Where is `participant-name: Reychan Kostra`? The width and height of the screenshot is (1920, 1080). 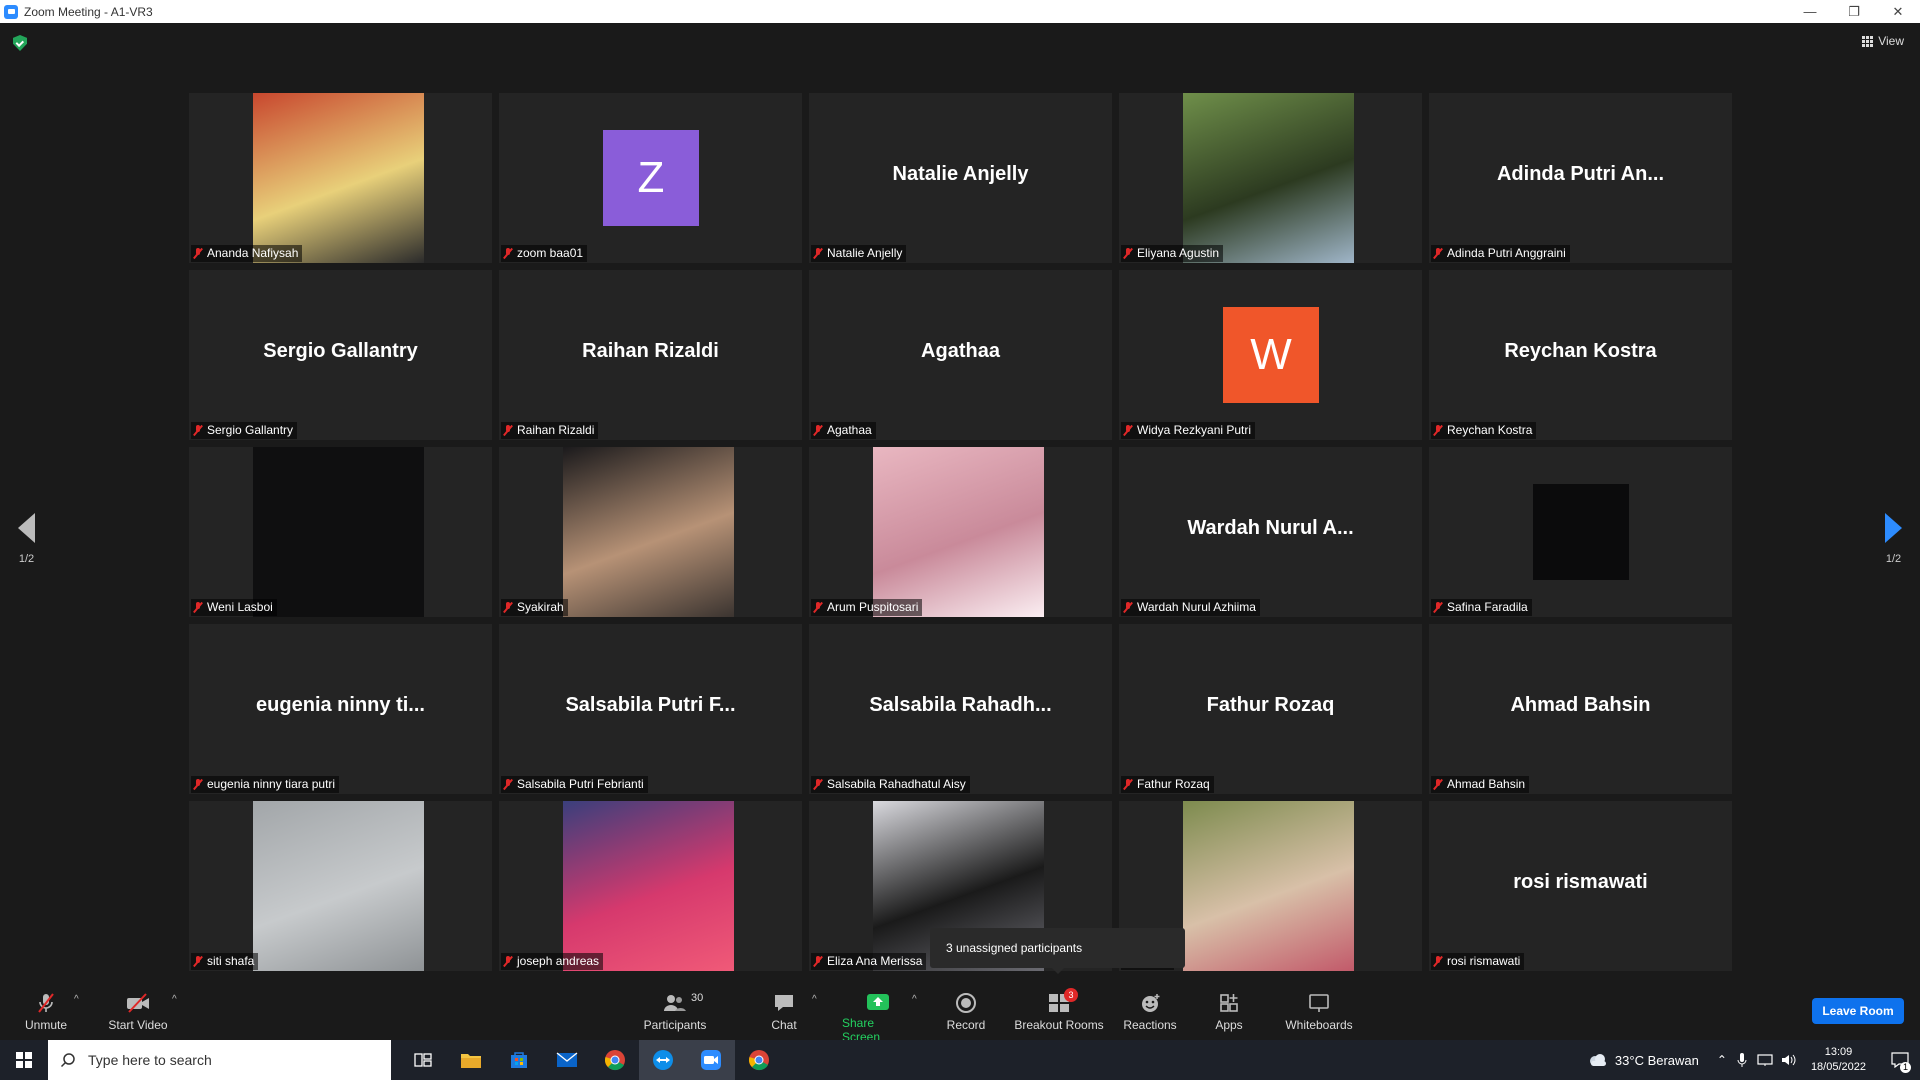 participant-name: Reychan Kostra is located at coordinates (1490, 430).